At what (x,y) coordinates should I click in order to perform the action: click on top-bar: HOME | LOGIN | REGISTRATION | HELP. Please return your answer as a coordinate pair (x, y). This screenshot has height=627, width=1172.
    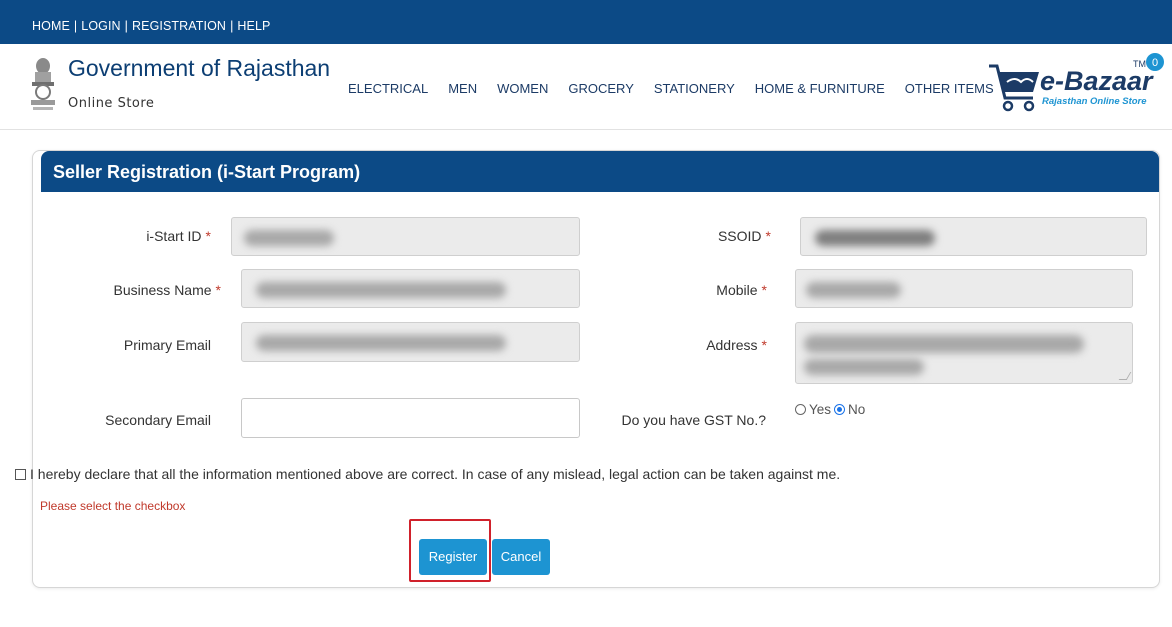
    Looking at the image, I should click on (586, 22).